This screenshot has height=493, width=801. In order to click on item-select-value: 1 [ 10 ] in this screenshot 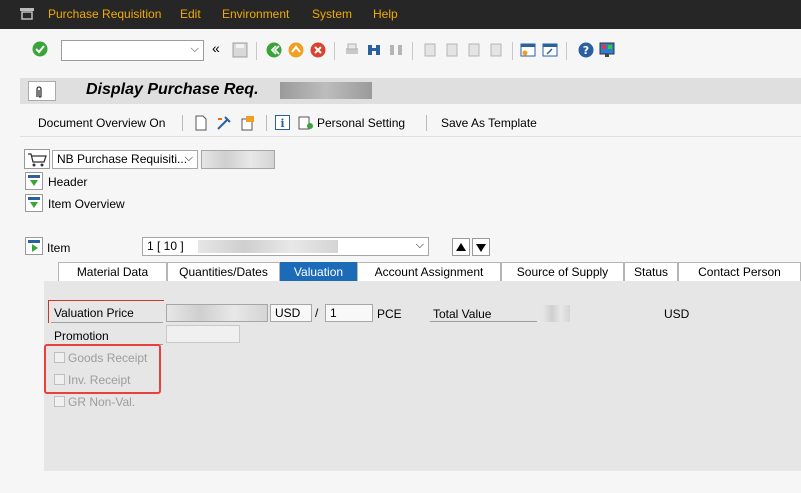, I will do `click(165, 246)`.